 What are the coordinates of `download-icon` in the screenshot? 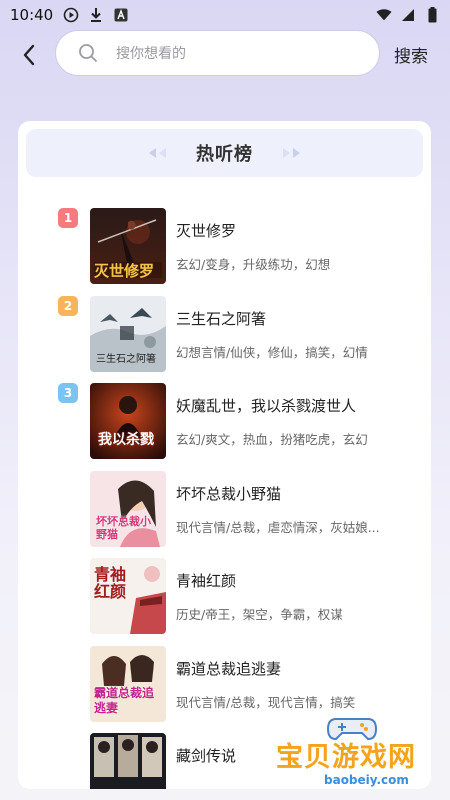 It's located at (96, 15).